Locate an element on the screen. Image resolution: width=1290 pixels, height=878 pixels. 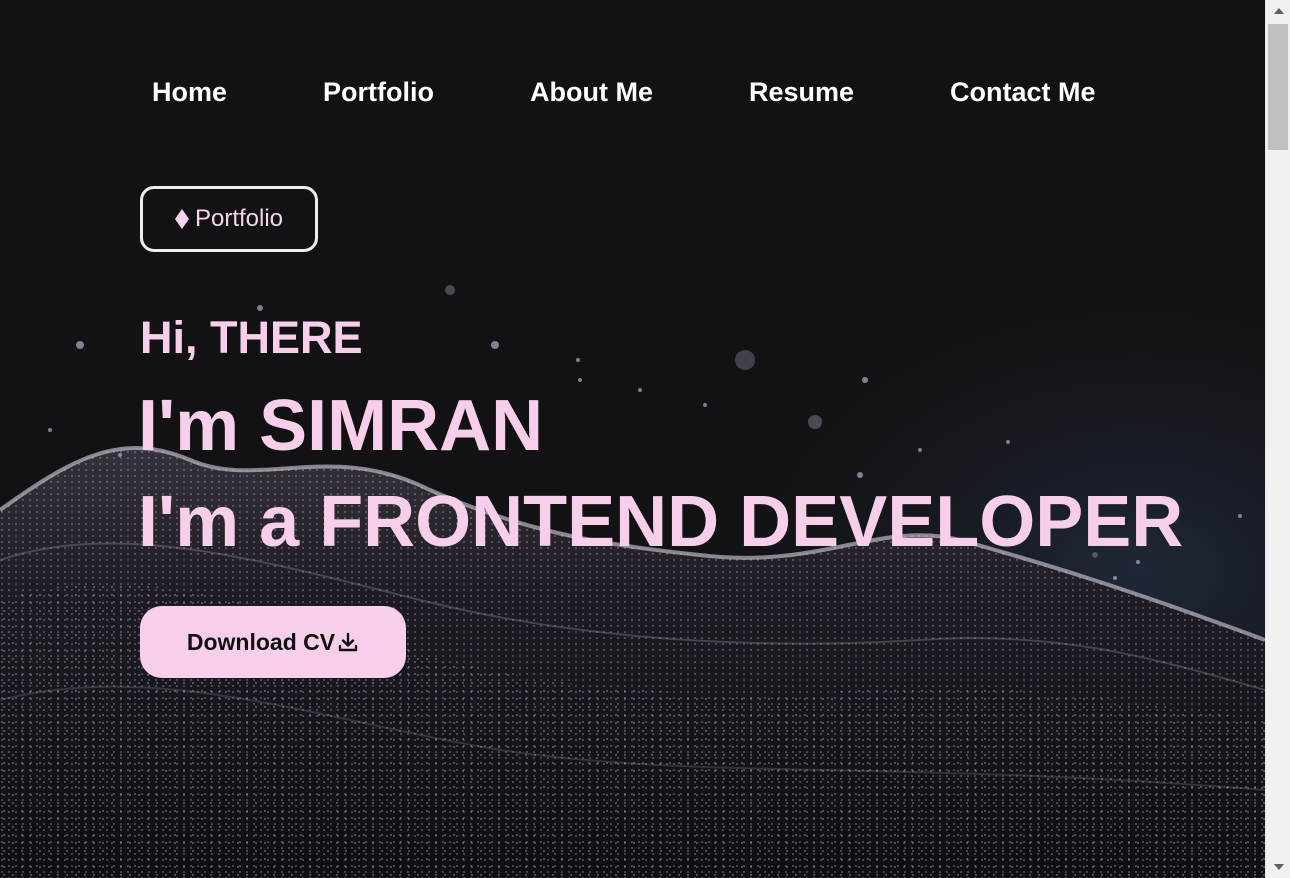
scroll-down-button is located at coordinates (1278, 867).